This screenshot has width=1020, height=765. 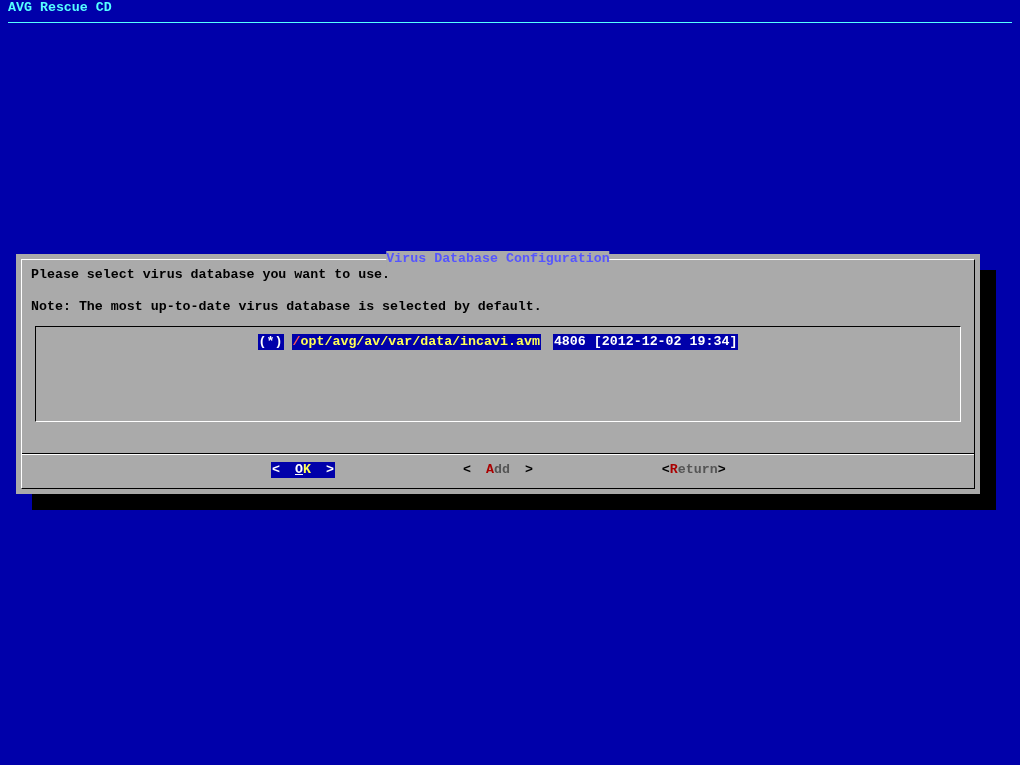 What do you see at coordinates (60, 8) in the screenshot?
I see `screen-title: AVG Rescue CD` at bounding box center [60, 8].